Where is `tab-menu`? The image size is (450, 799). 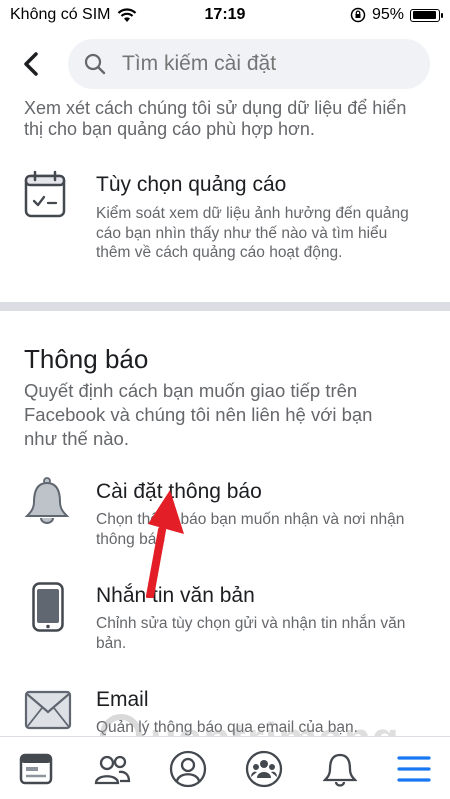 tab-menu is located at coordinates (414, 769).